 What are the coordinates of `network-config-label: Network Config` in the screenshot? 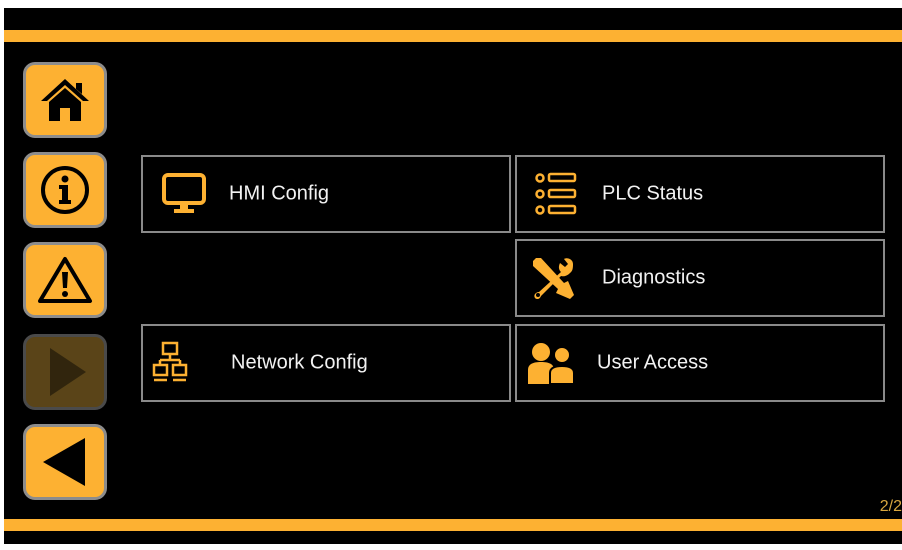 It's located at (299, 362).